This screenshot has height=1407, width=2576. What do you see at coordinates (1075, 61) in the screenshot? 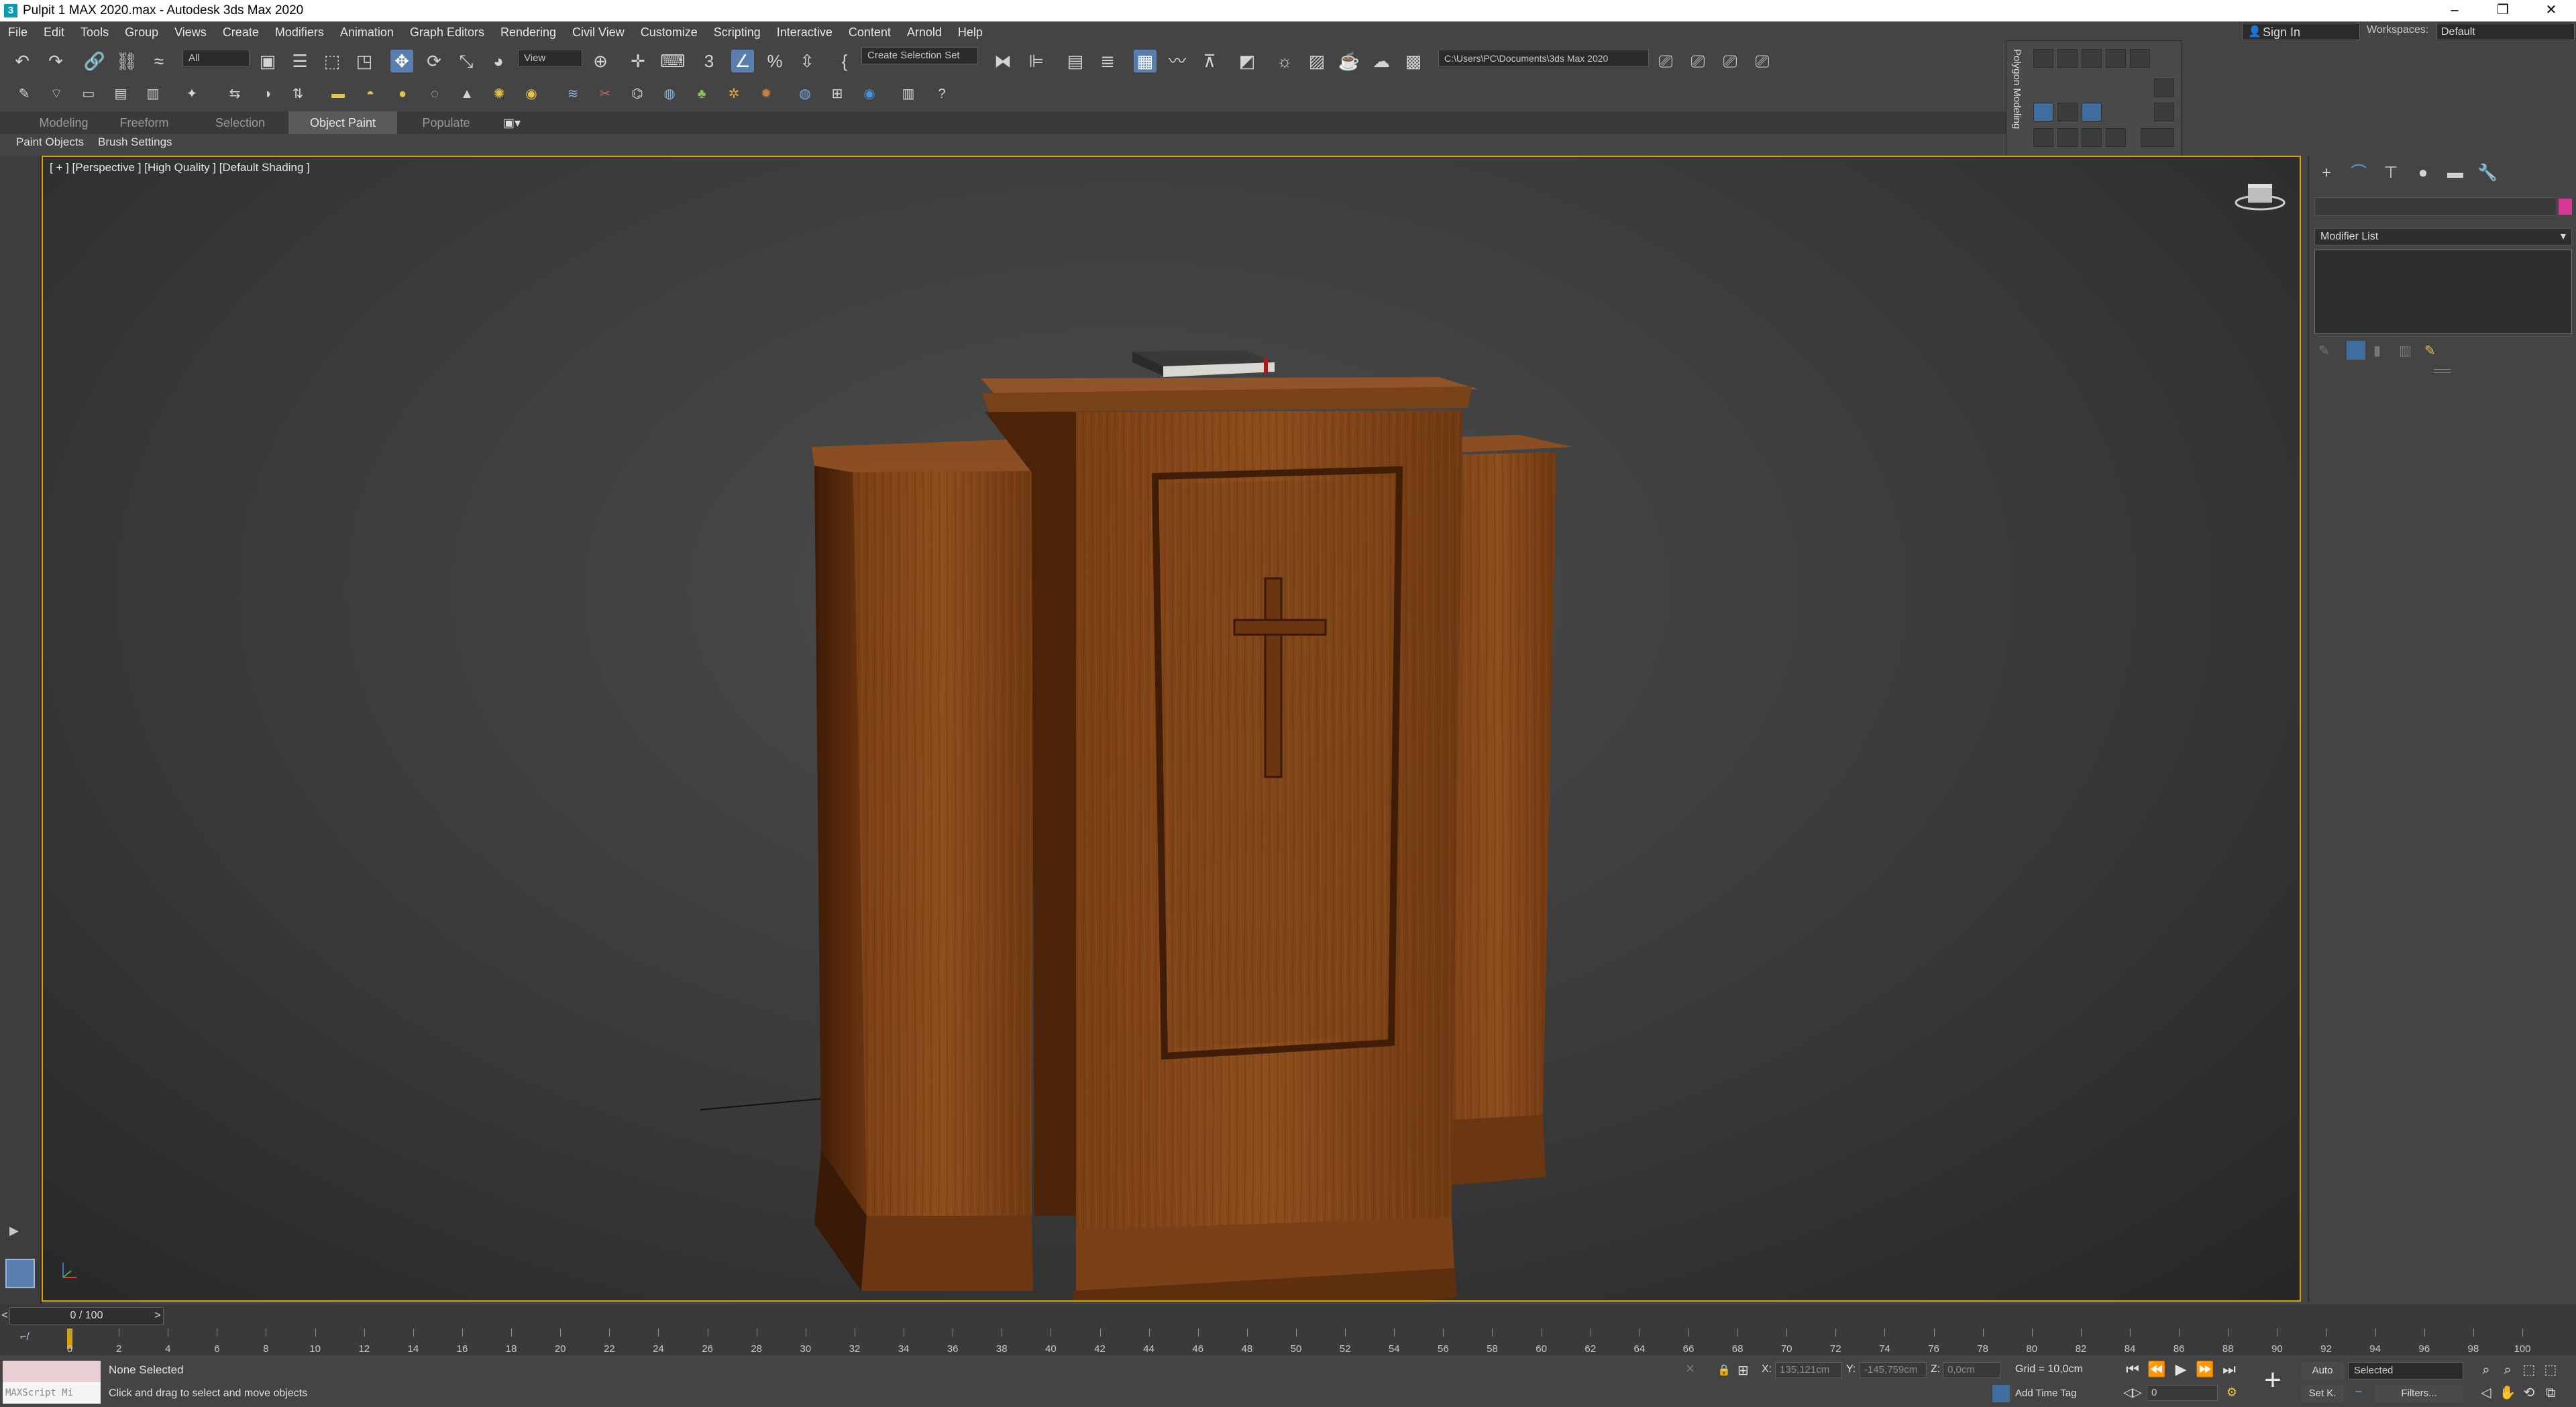
I see `scene-explorer-icon: ▤` at bounding box center [1075, 61].